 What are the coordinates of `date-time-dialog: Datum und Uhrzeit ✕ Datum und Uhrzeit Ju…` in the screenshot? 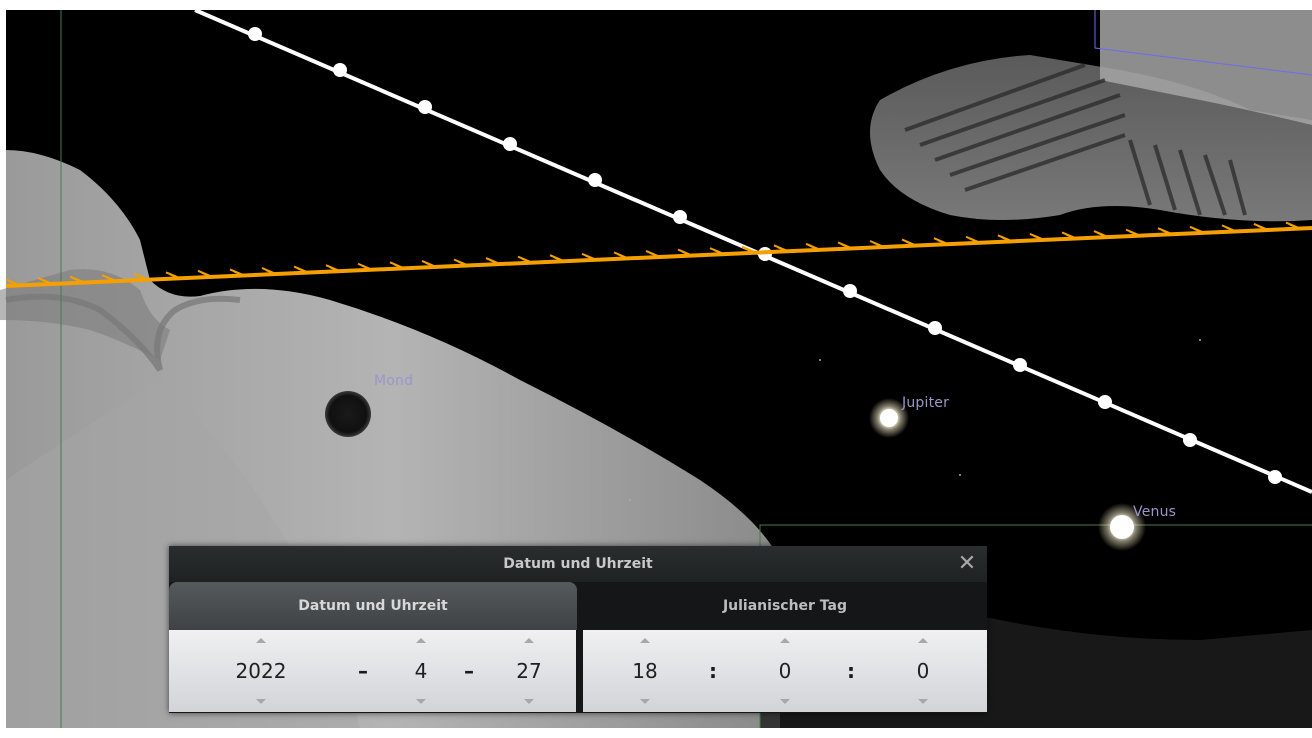 It's located at (578, 629).